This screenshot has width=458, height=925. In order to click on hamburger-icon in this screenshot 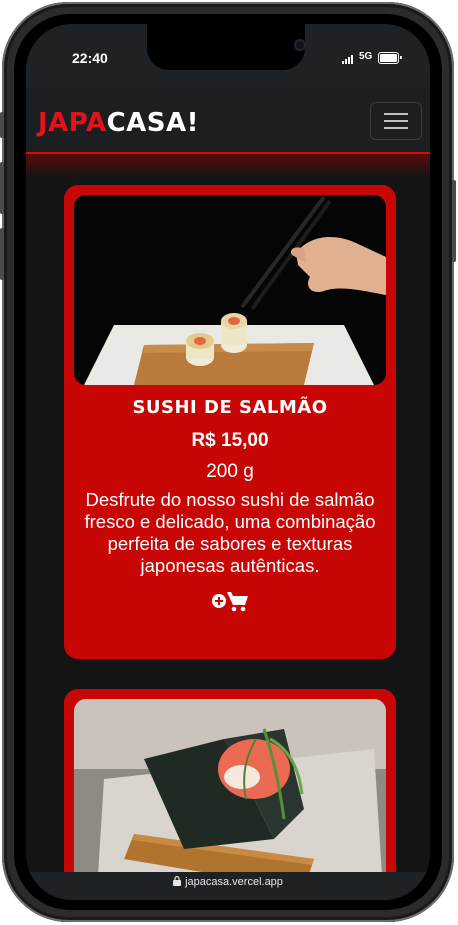, I will do `click(396, 114)`.